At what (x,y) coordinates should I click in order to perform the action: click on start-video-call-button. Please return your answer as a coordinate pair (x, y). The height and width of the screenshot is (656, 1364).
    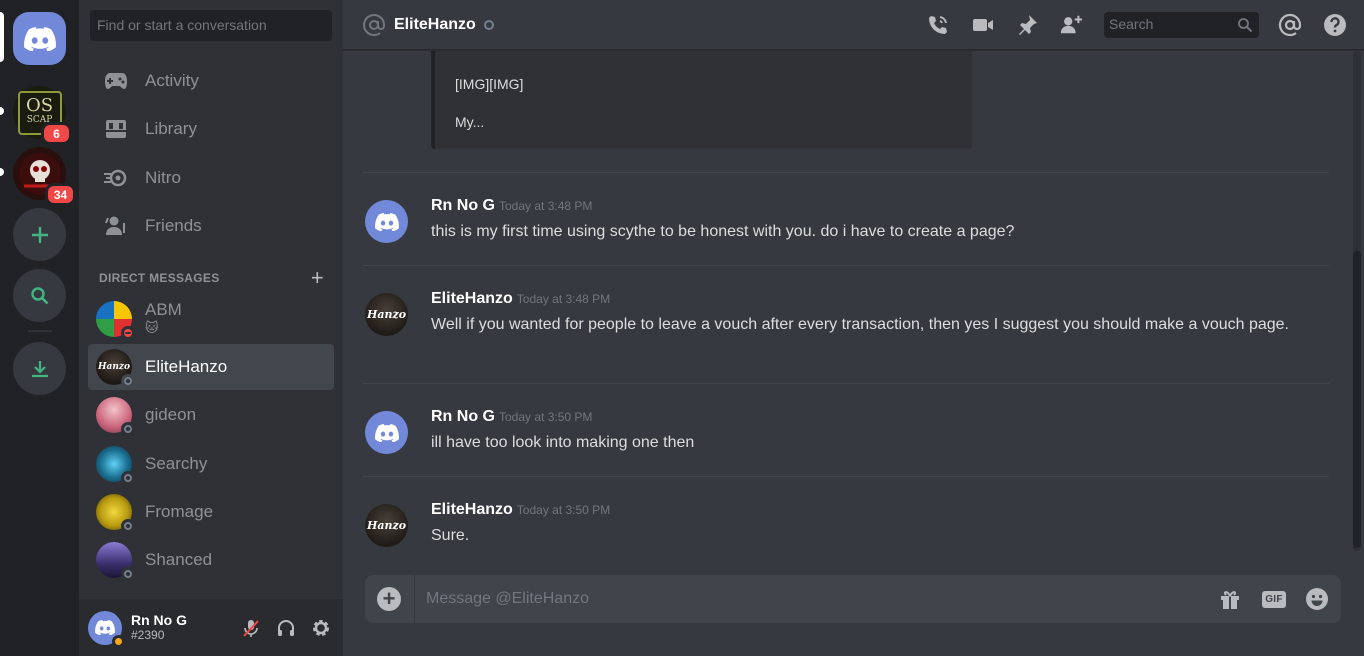
    Looking at the image, I should click on (983, 25).